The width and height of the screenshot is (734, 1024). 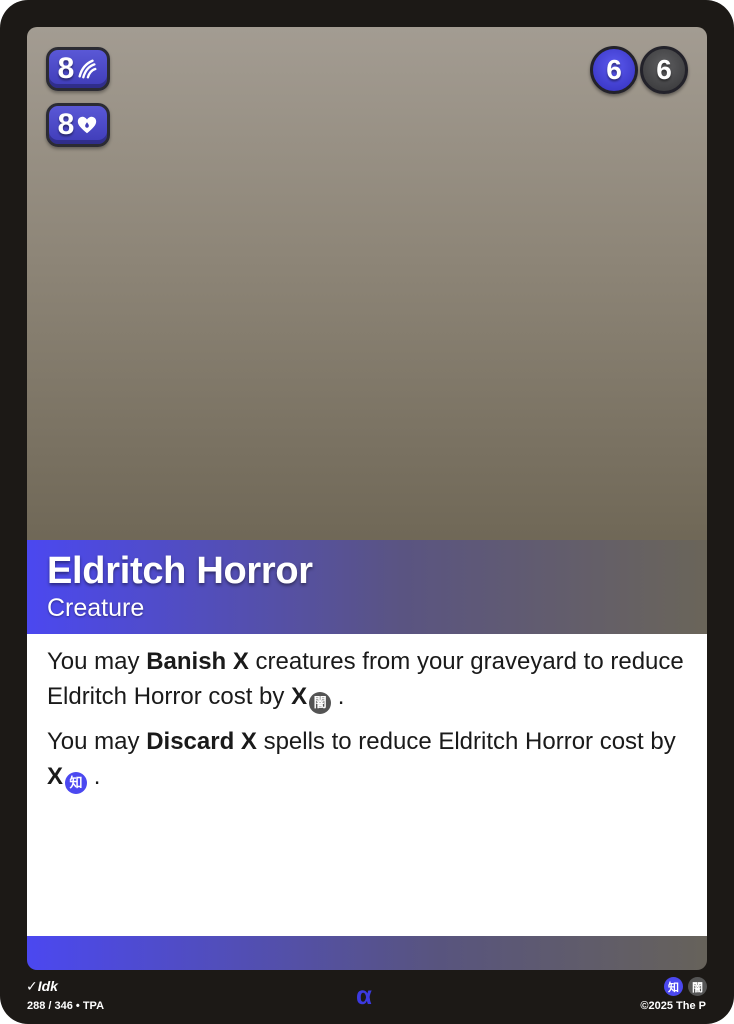 I want to click on pen-icon: ✓, so click(x=32, y=986).